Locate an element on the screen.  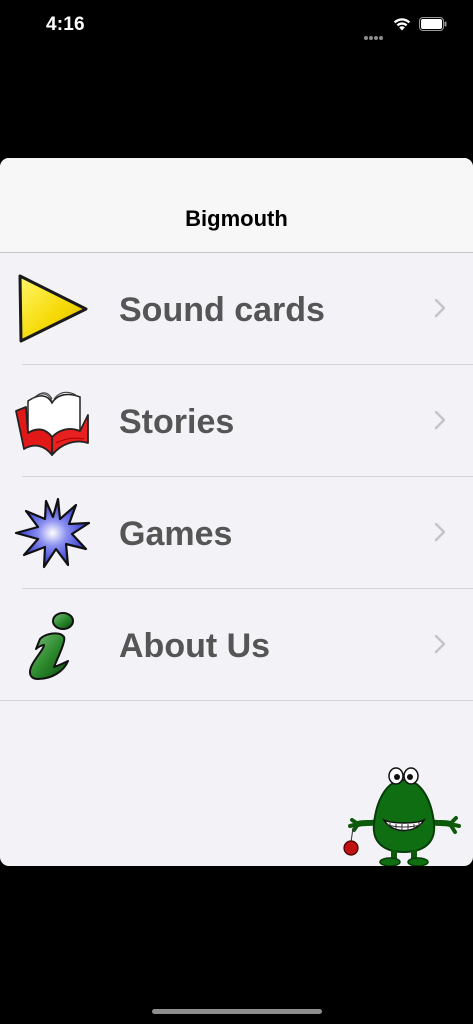
green-monster-mascot-icon is located at coordinates (402, 816).